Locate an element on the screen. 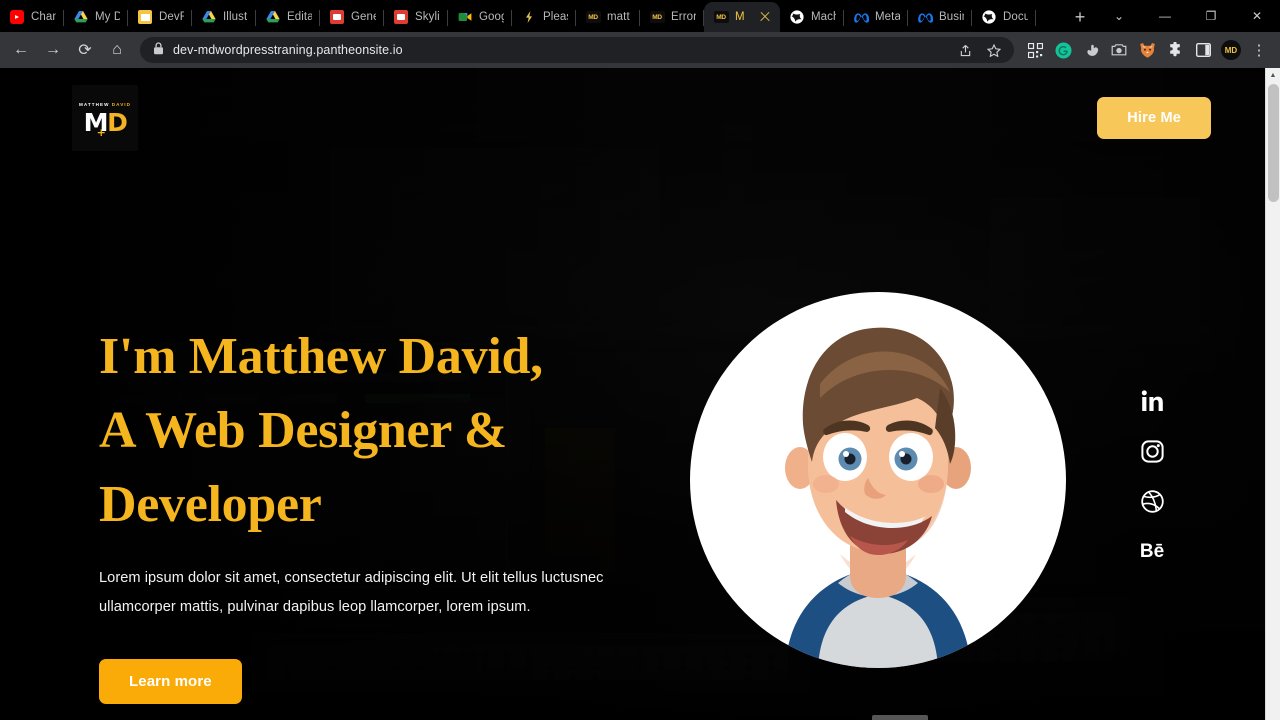 This screenshot has height=720, width=1280. logo-wordmark: MATTHEW DAVID is located at coordinates (105, 104).